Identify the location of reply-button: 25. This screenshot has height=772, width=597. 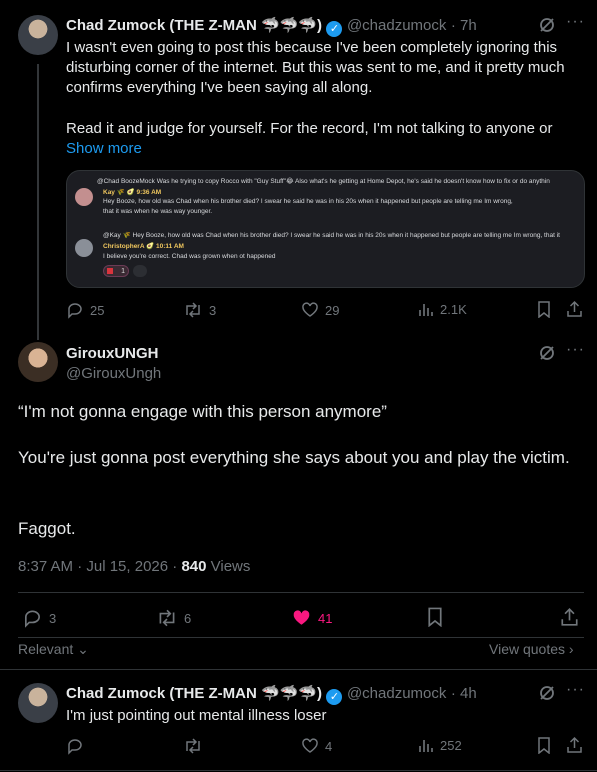
(85, 310).